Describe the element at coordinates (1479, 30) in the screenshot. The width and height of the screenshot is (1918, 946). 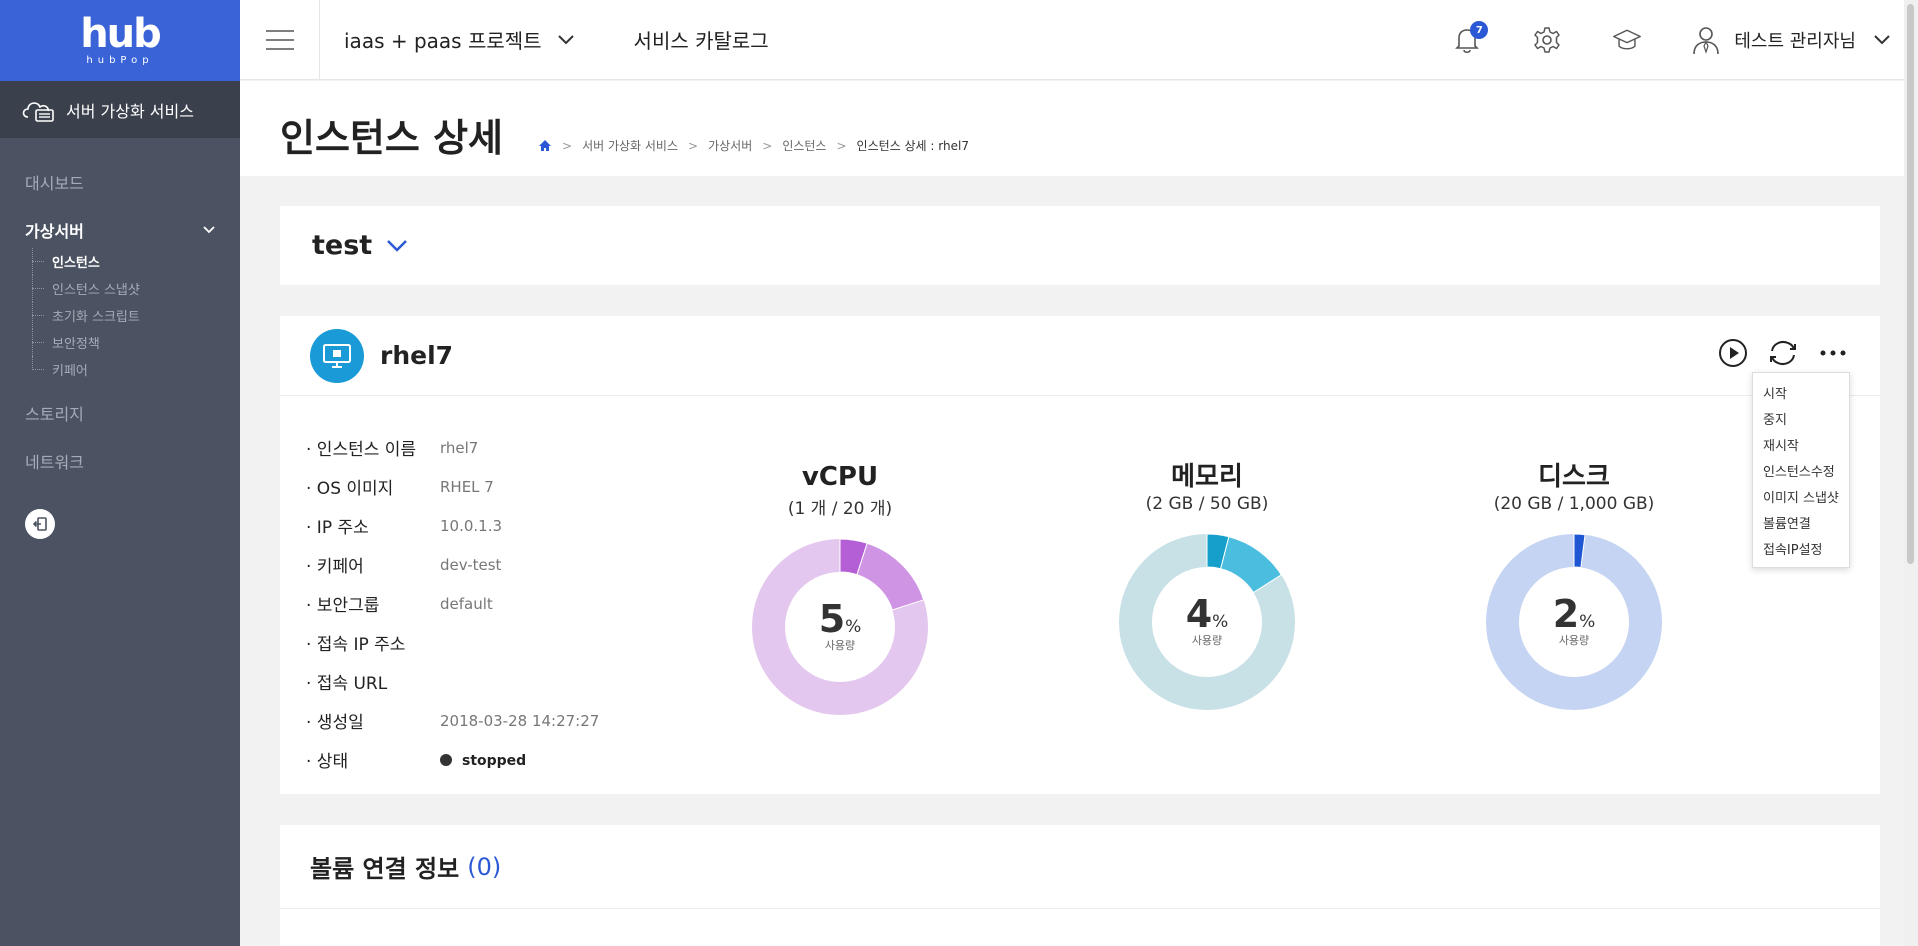
I see `notification-badge: 7` at that location.